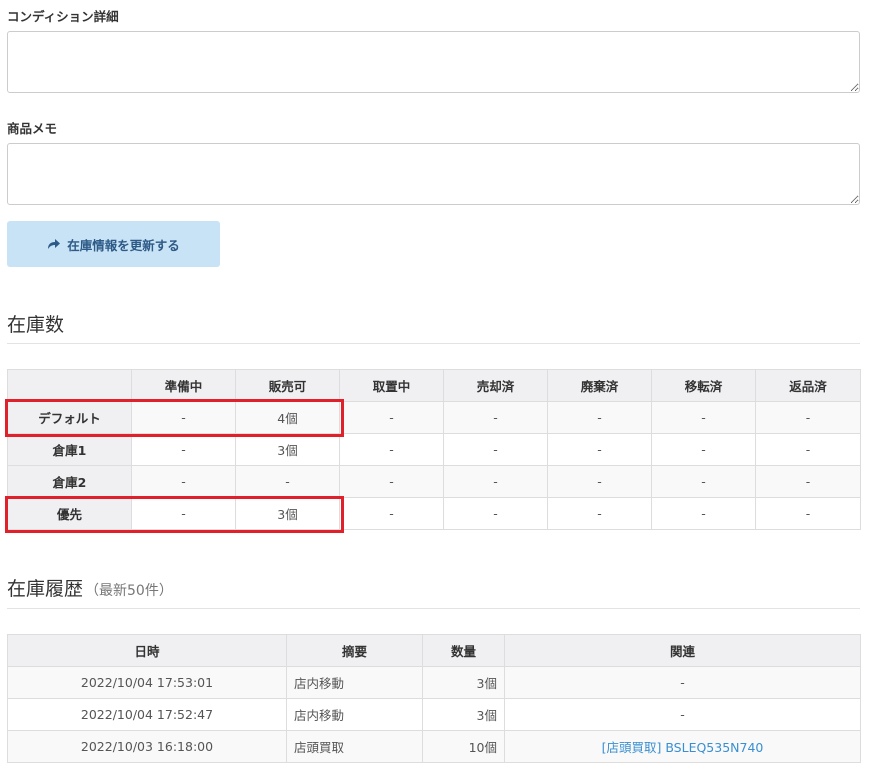 This screenshot has width=870, height=781. What do you see at coordinates (463, 650) in the screenshot?
I see `history-col-header: 数量` at bounding box center [463, 650].